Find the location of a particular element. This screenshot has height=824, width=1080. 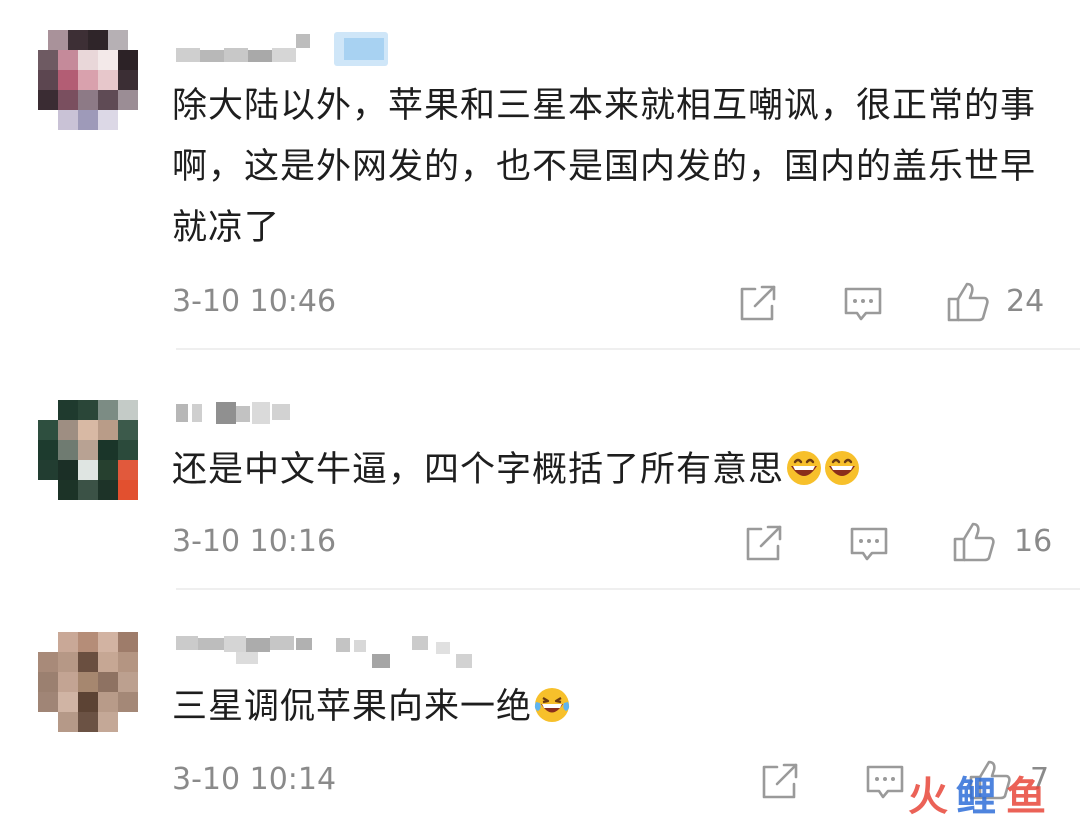

comment-meta: 3-10 10:46 24 is located at coordinates (540, 302).